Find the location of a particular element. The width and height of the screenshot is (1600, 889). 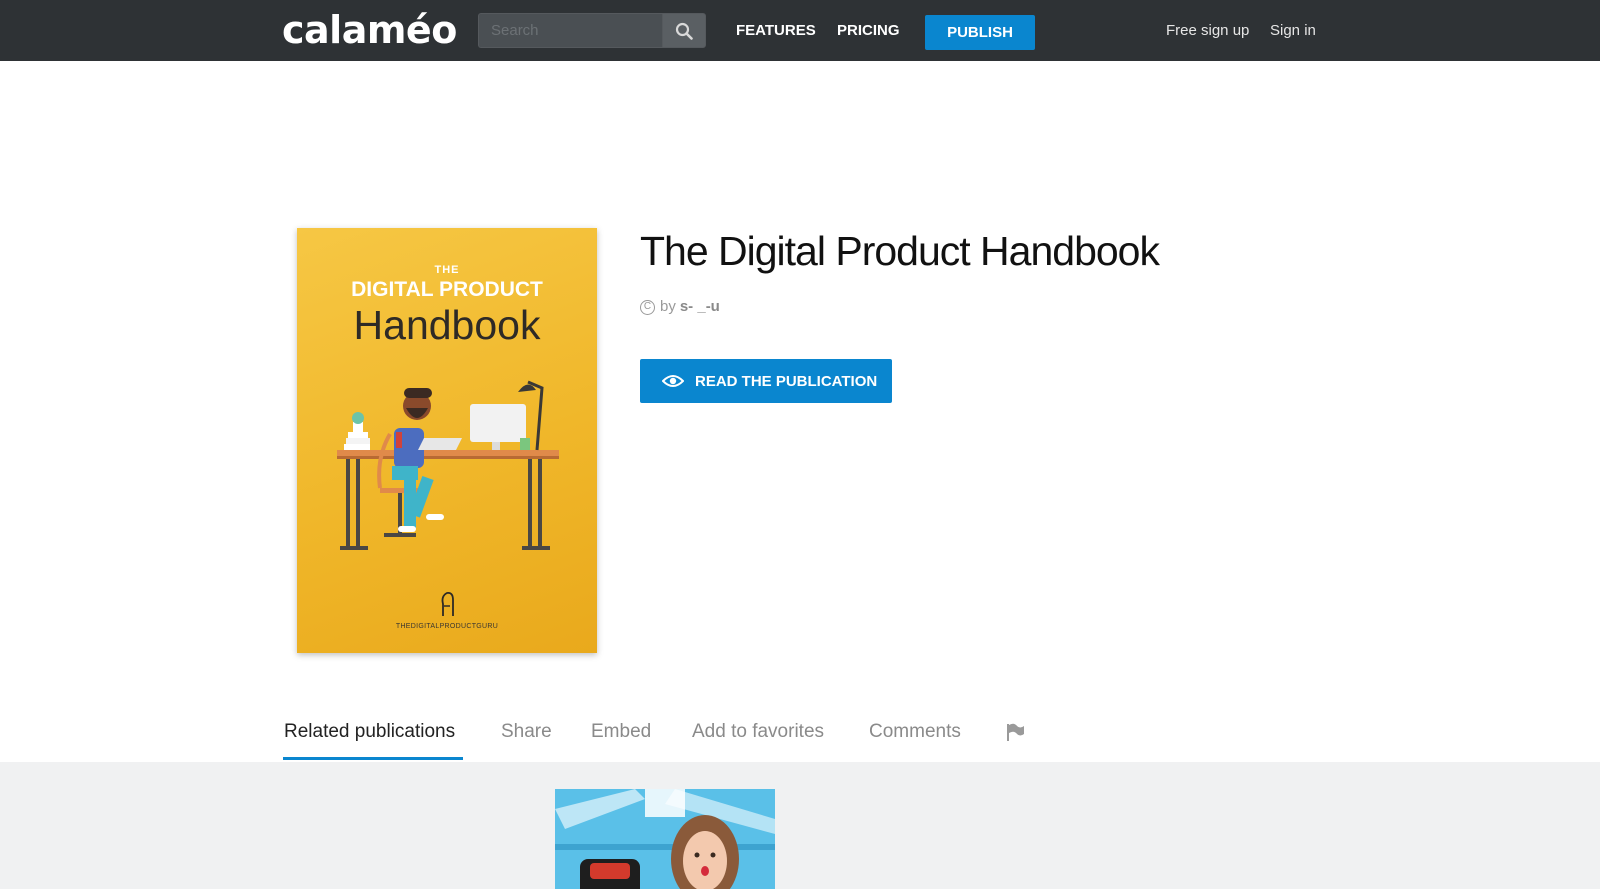

tab-comments: Comments is located at coordinates (915, 732).